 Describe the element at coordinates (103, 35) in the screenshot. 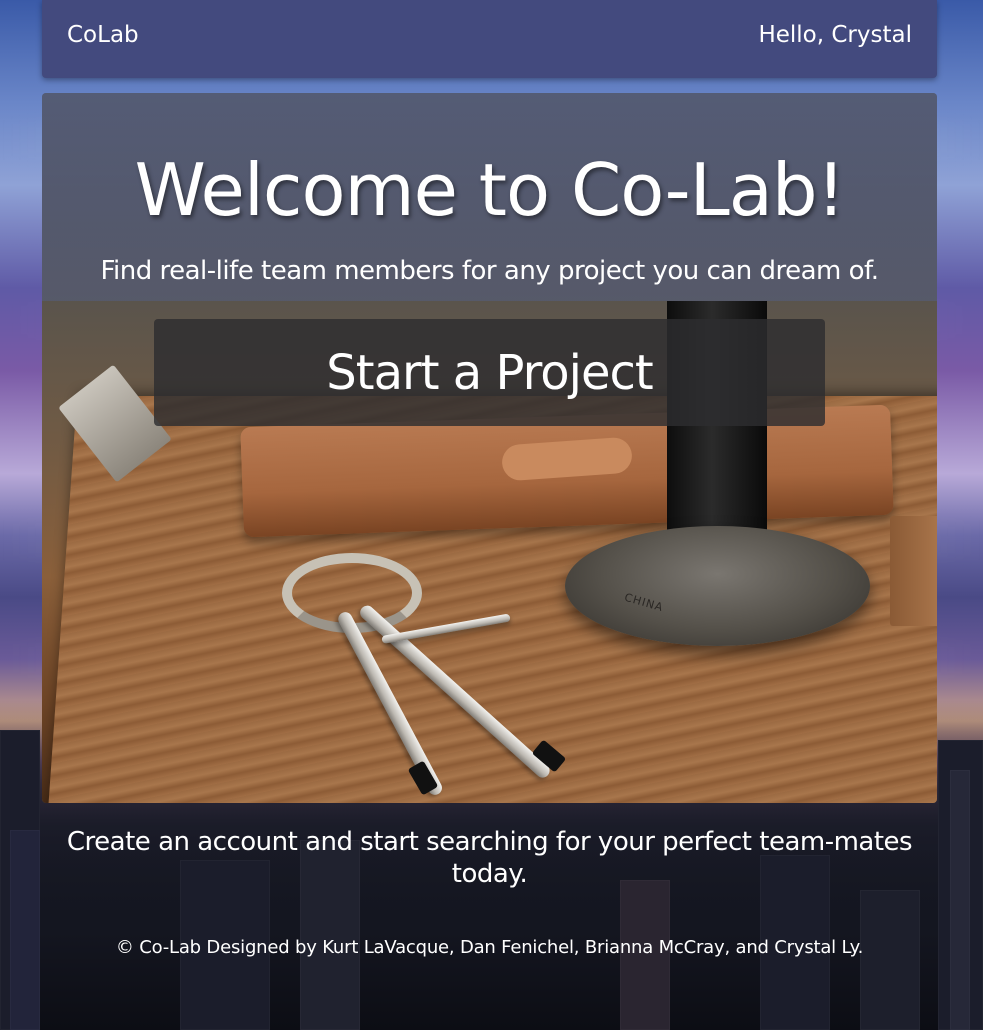

I see `brand-logo-link: CoLab` at that location.